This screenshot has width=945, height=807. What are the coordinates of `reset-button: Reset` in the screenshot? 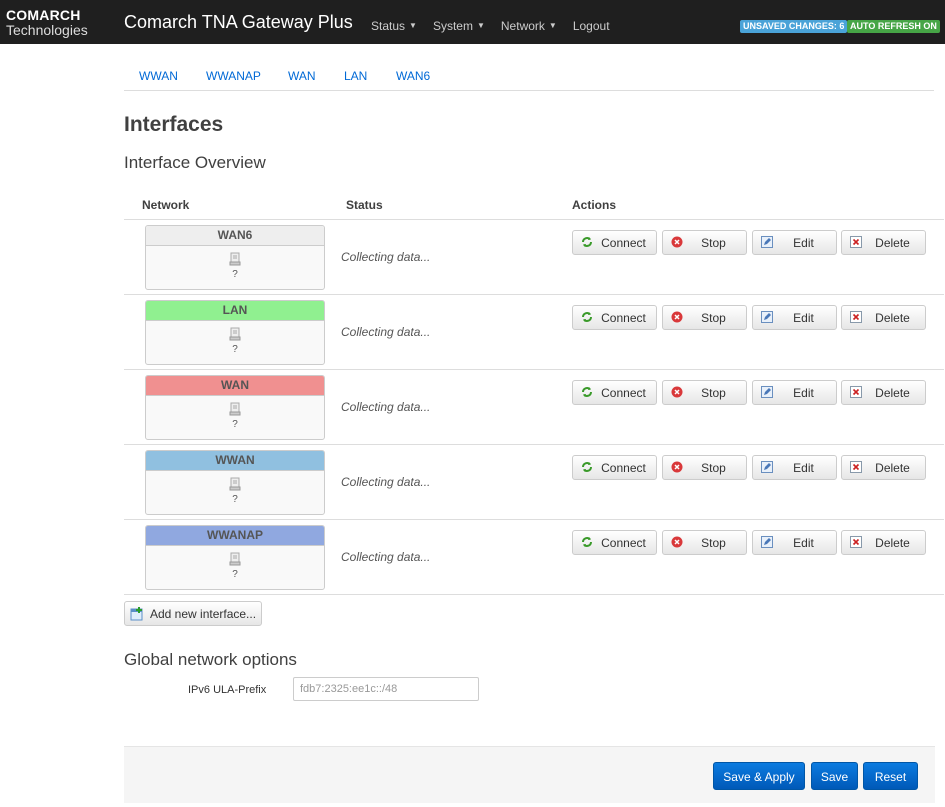 It's located at (890, 776).